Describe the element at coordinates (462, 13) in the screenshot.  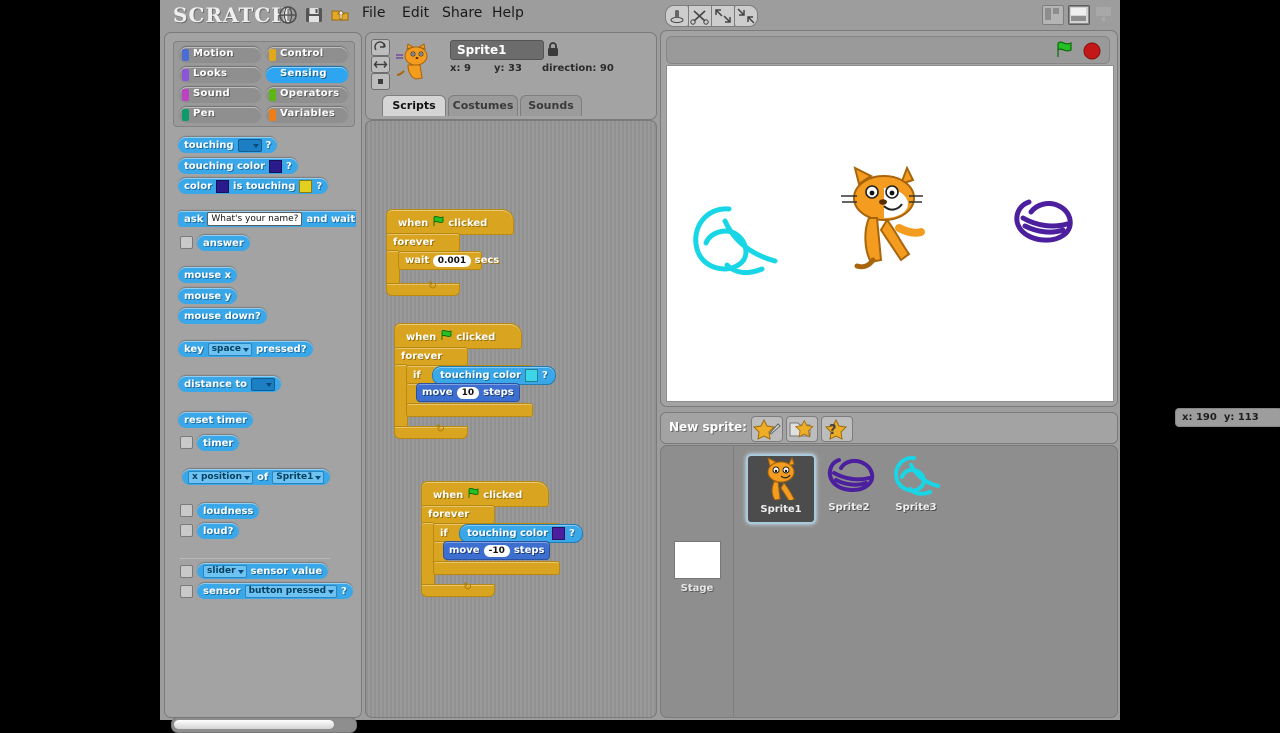
I see `menu-share: Share` at that location.